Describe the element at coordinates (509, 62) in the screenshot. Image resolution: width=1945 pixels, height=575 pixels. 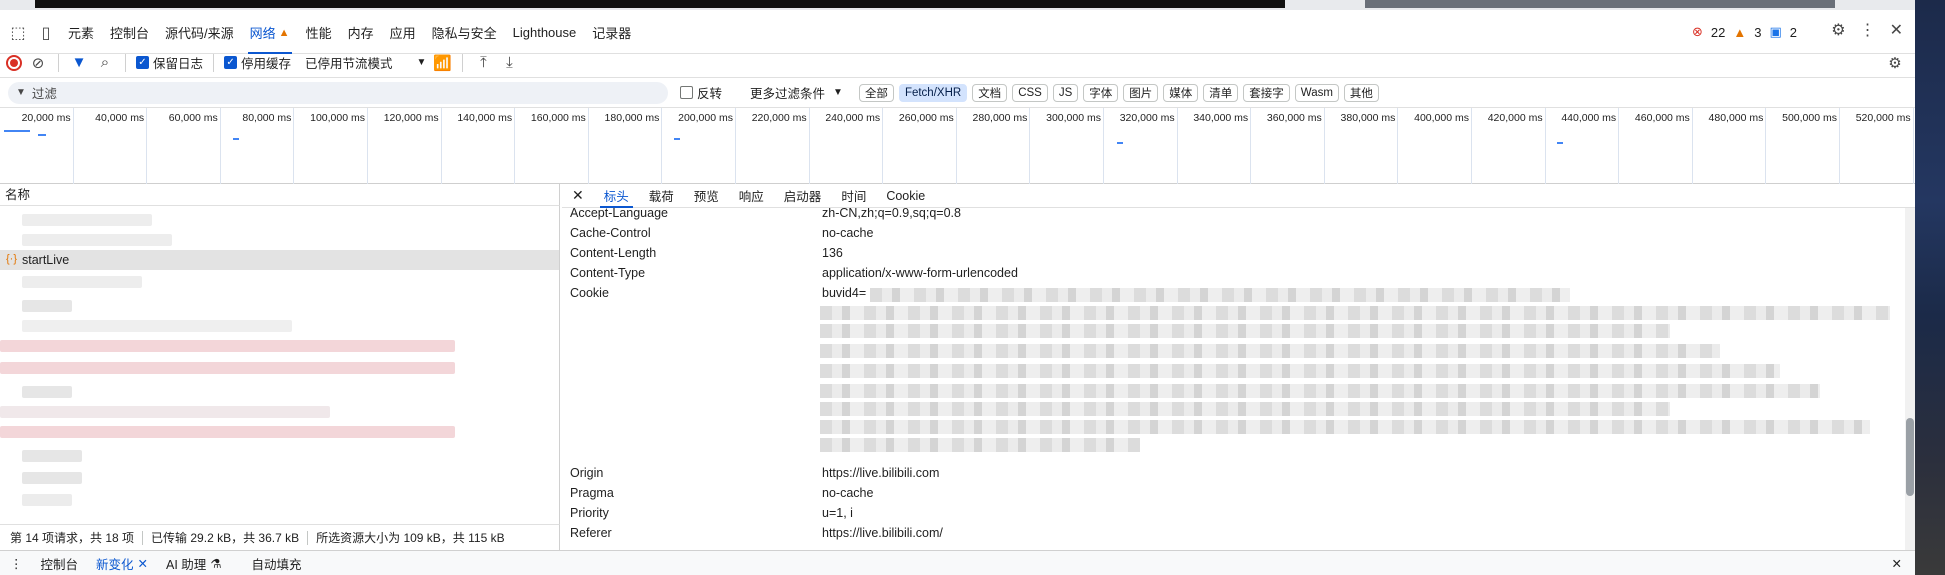
I see `export-har-icon: ⤓` at that location.